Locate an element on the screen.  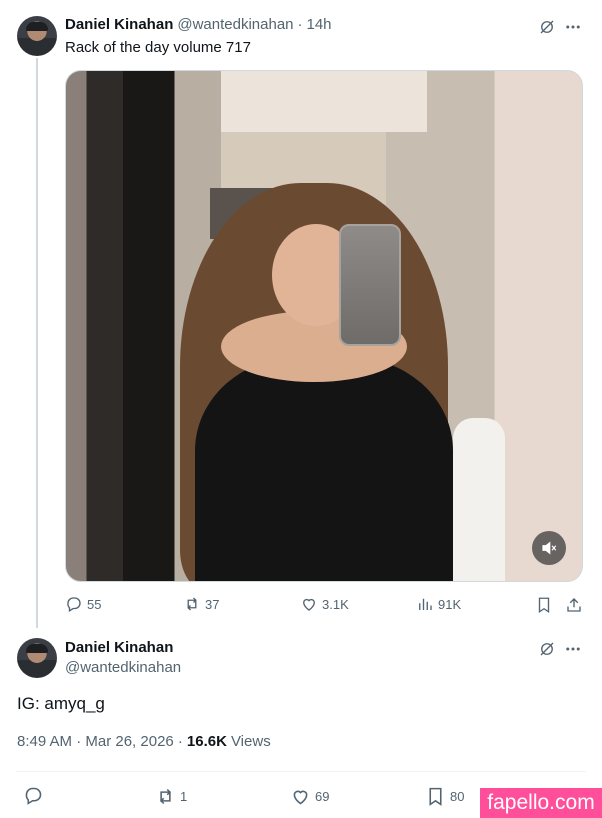
share-button is located at coordinates (574, 605).